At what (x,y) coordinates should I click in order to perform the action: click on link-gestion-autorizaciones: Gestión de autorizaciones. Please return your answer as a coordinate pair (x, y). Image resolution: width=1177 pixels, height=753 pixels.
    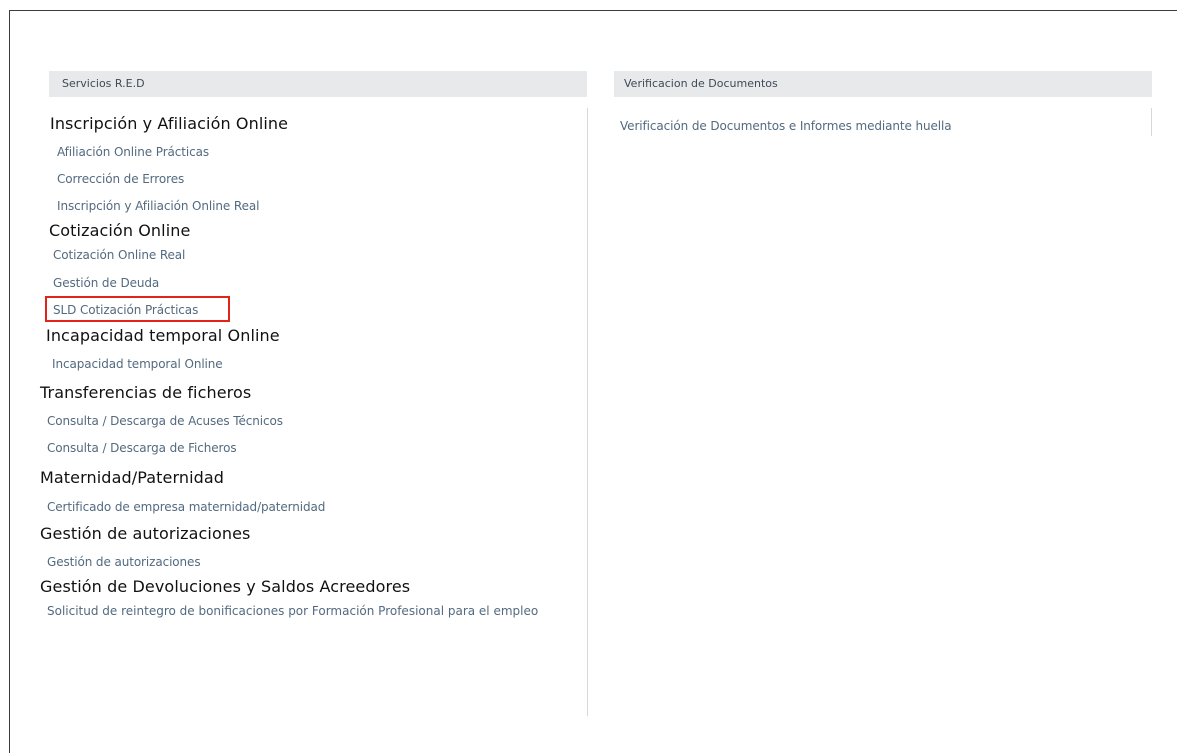
    Looking at the image, I should click on (124, 562).